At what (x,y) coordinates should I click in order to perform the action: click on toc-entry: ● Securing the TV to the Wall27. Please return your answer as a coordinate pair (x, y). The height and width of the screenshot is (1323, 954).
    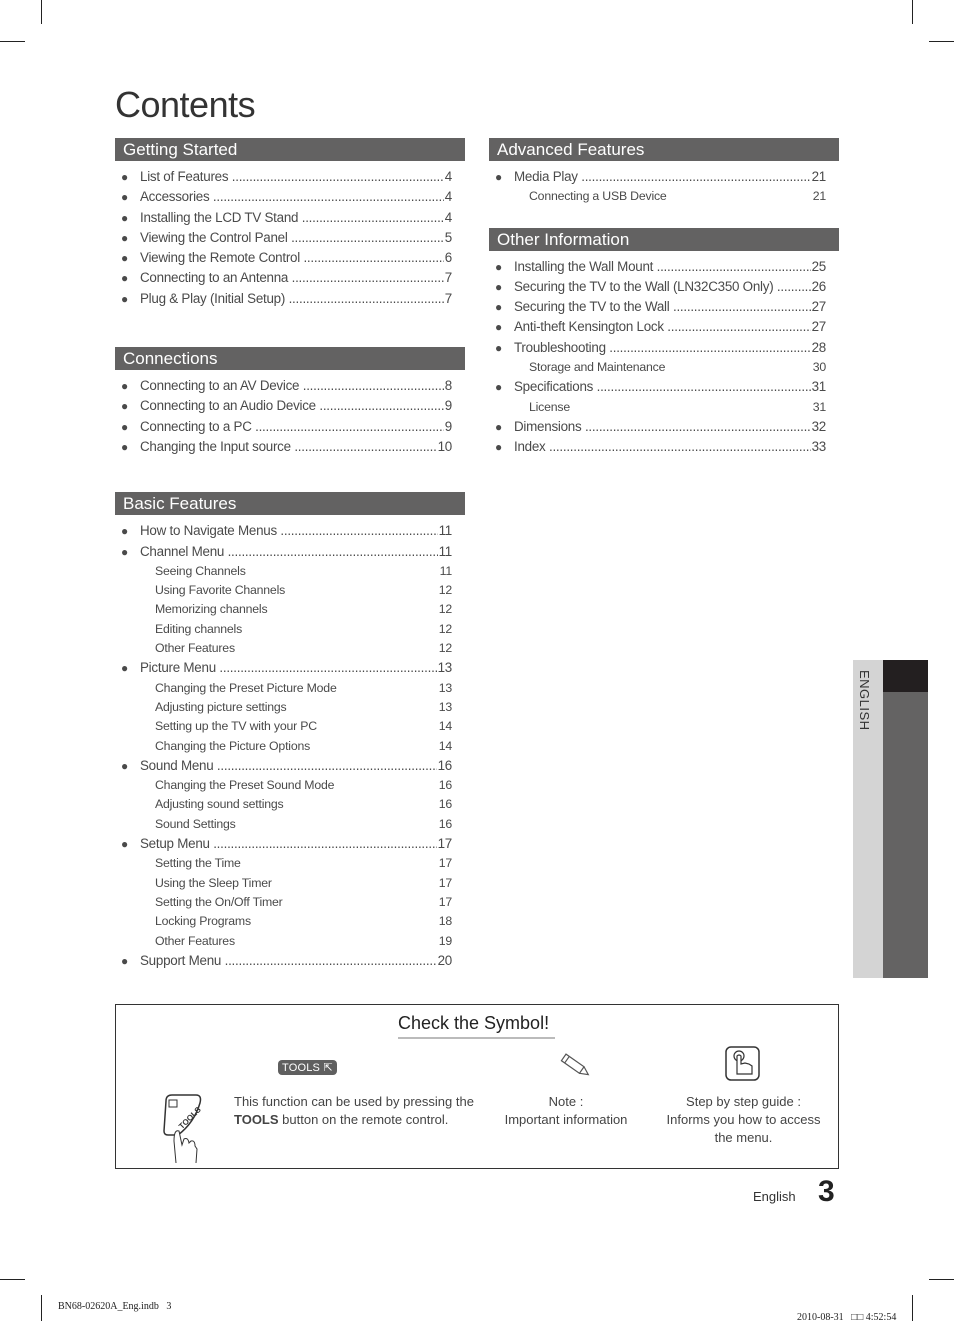
    Looking at the image, I should click on (664, 307).